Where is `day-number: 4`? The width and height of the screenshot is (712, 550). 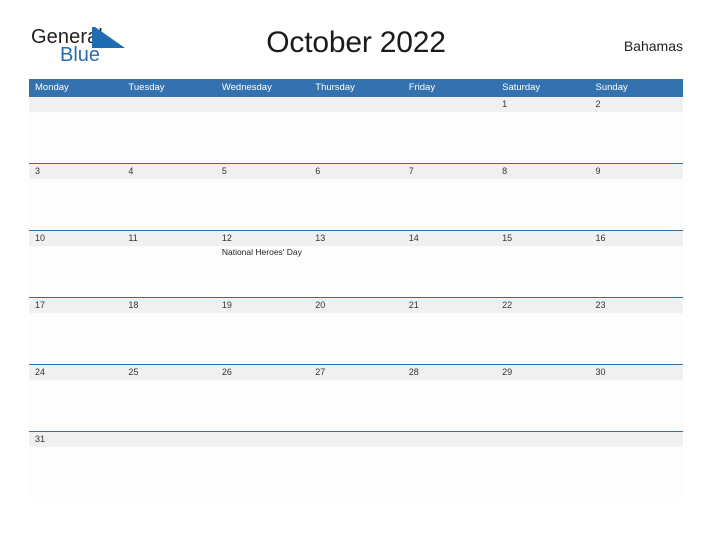 day-number: 4 is located at coordinates (168, 171).